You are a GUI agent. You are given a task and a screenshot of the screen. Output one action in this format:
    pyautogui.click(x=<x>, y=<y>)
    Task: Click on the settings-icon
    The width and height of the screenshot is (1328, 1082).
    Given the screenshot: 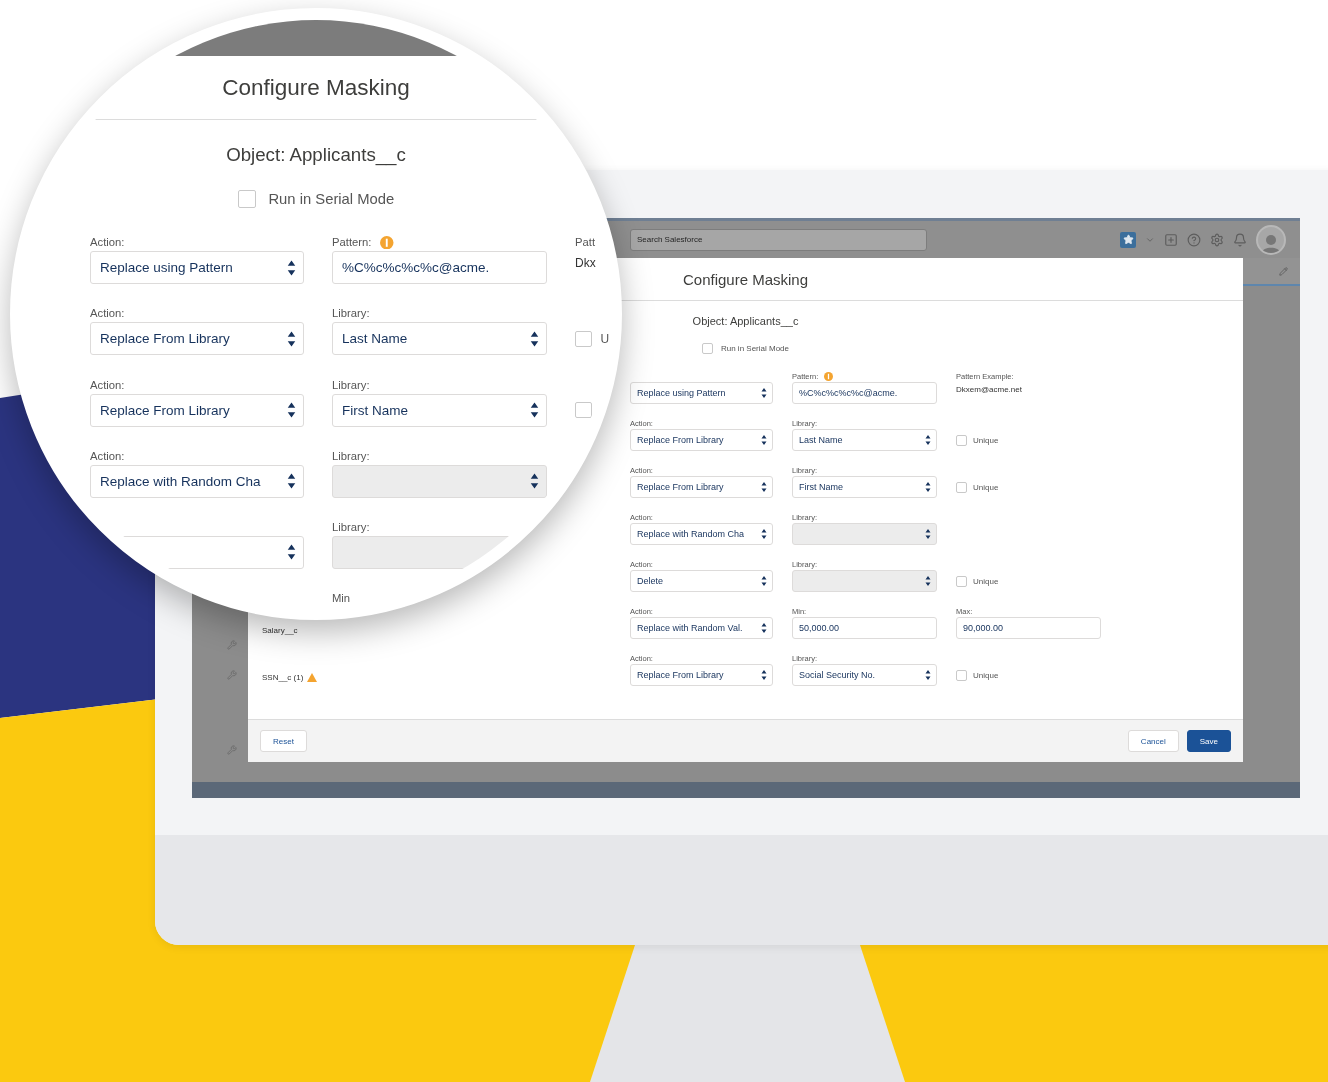 What is the action you would take?
    pyautogui.click(x=1217, y=239)
    